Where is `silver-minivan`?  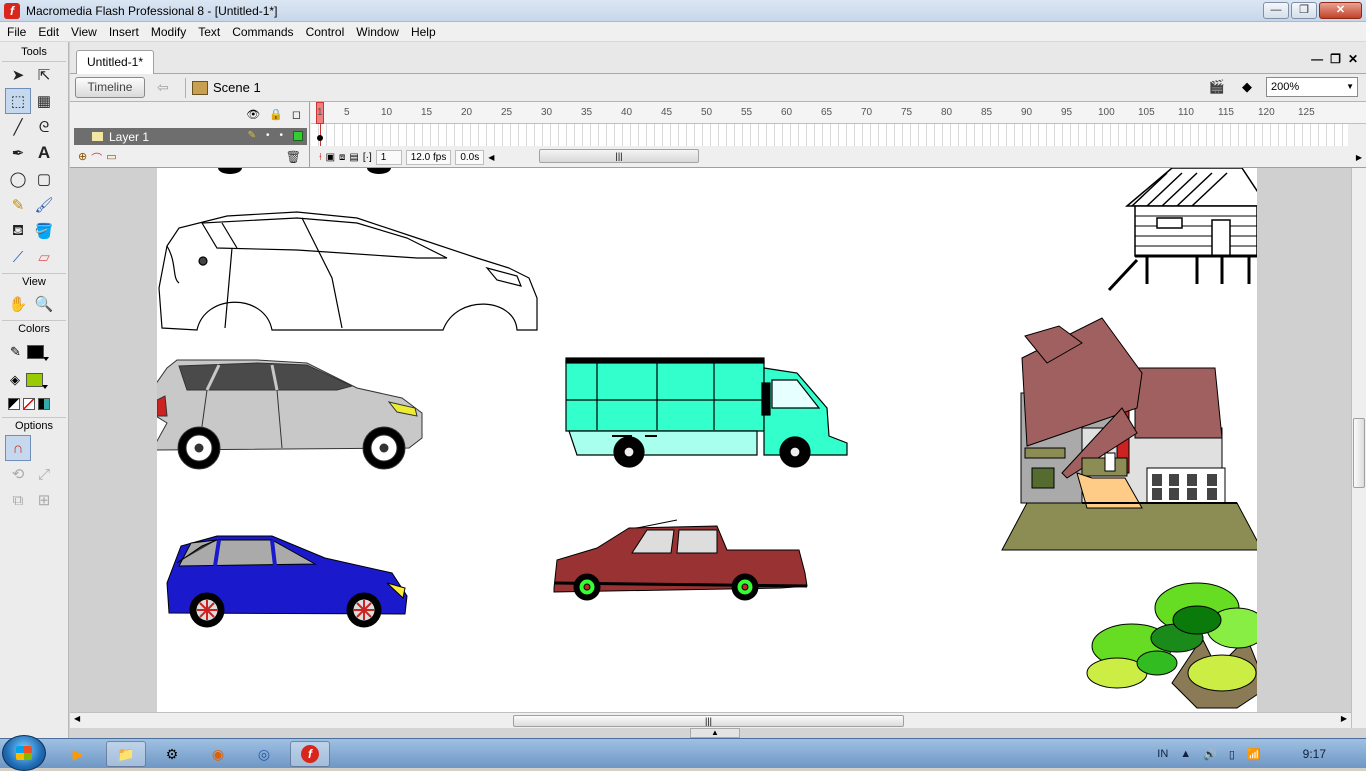
silver-minivan is located at coordinates (286, 414).